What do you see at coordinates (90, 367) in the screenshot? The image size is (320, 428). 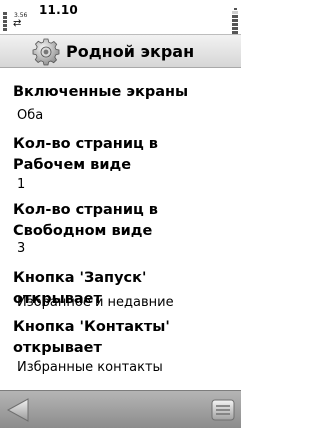 I see `setting-value: Избранные контакты` at bounding box center [90, 367].